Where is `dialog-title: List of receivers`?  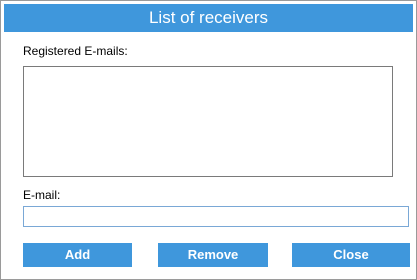 dialog-title: List of receivers is located at coordinates (208, 18).